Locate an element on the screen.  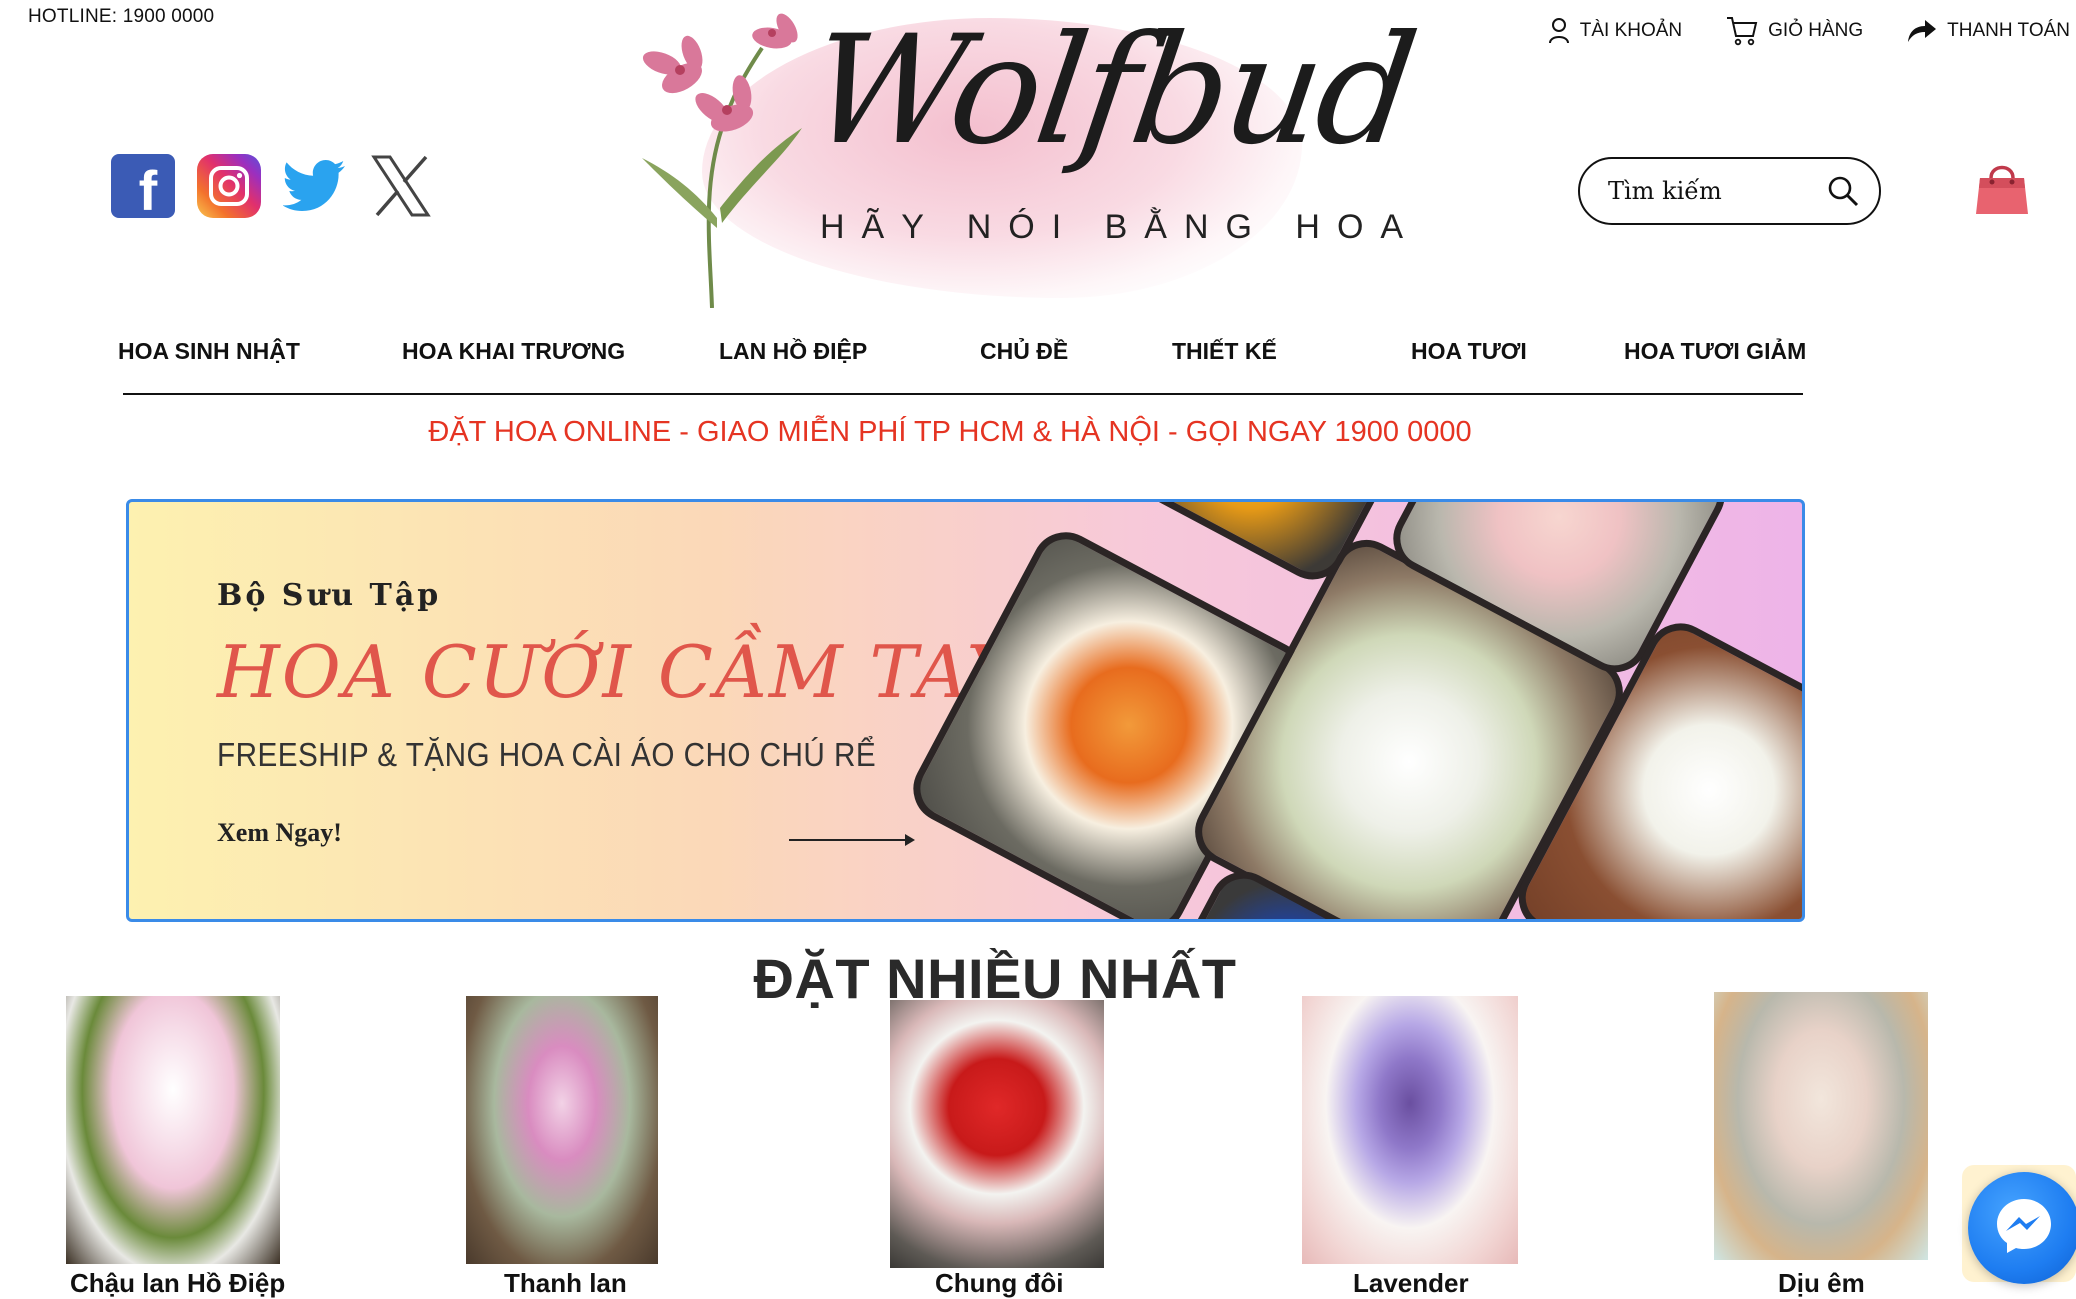
search-icon is located at coordinates (1843, 191).